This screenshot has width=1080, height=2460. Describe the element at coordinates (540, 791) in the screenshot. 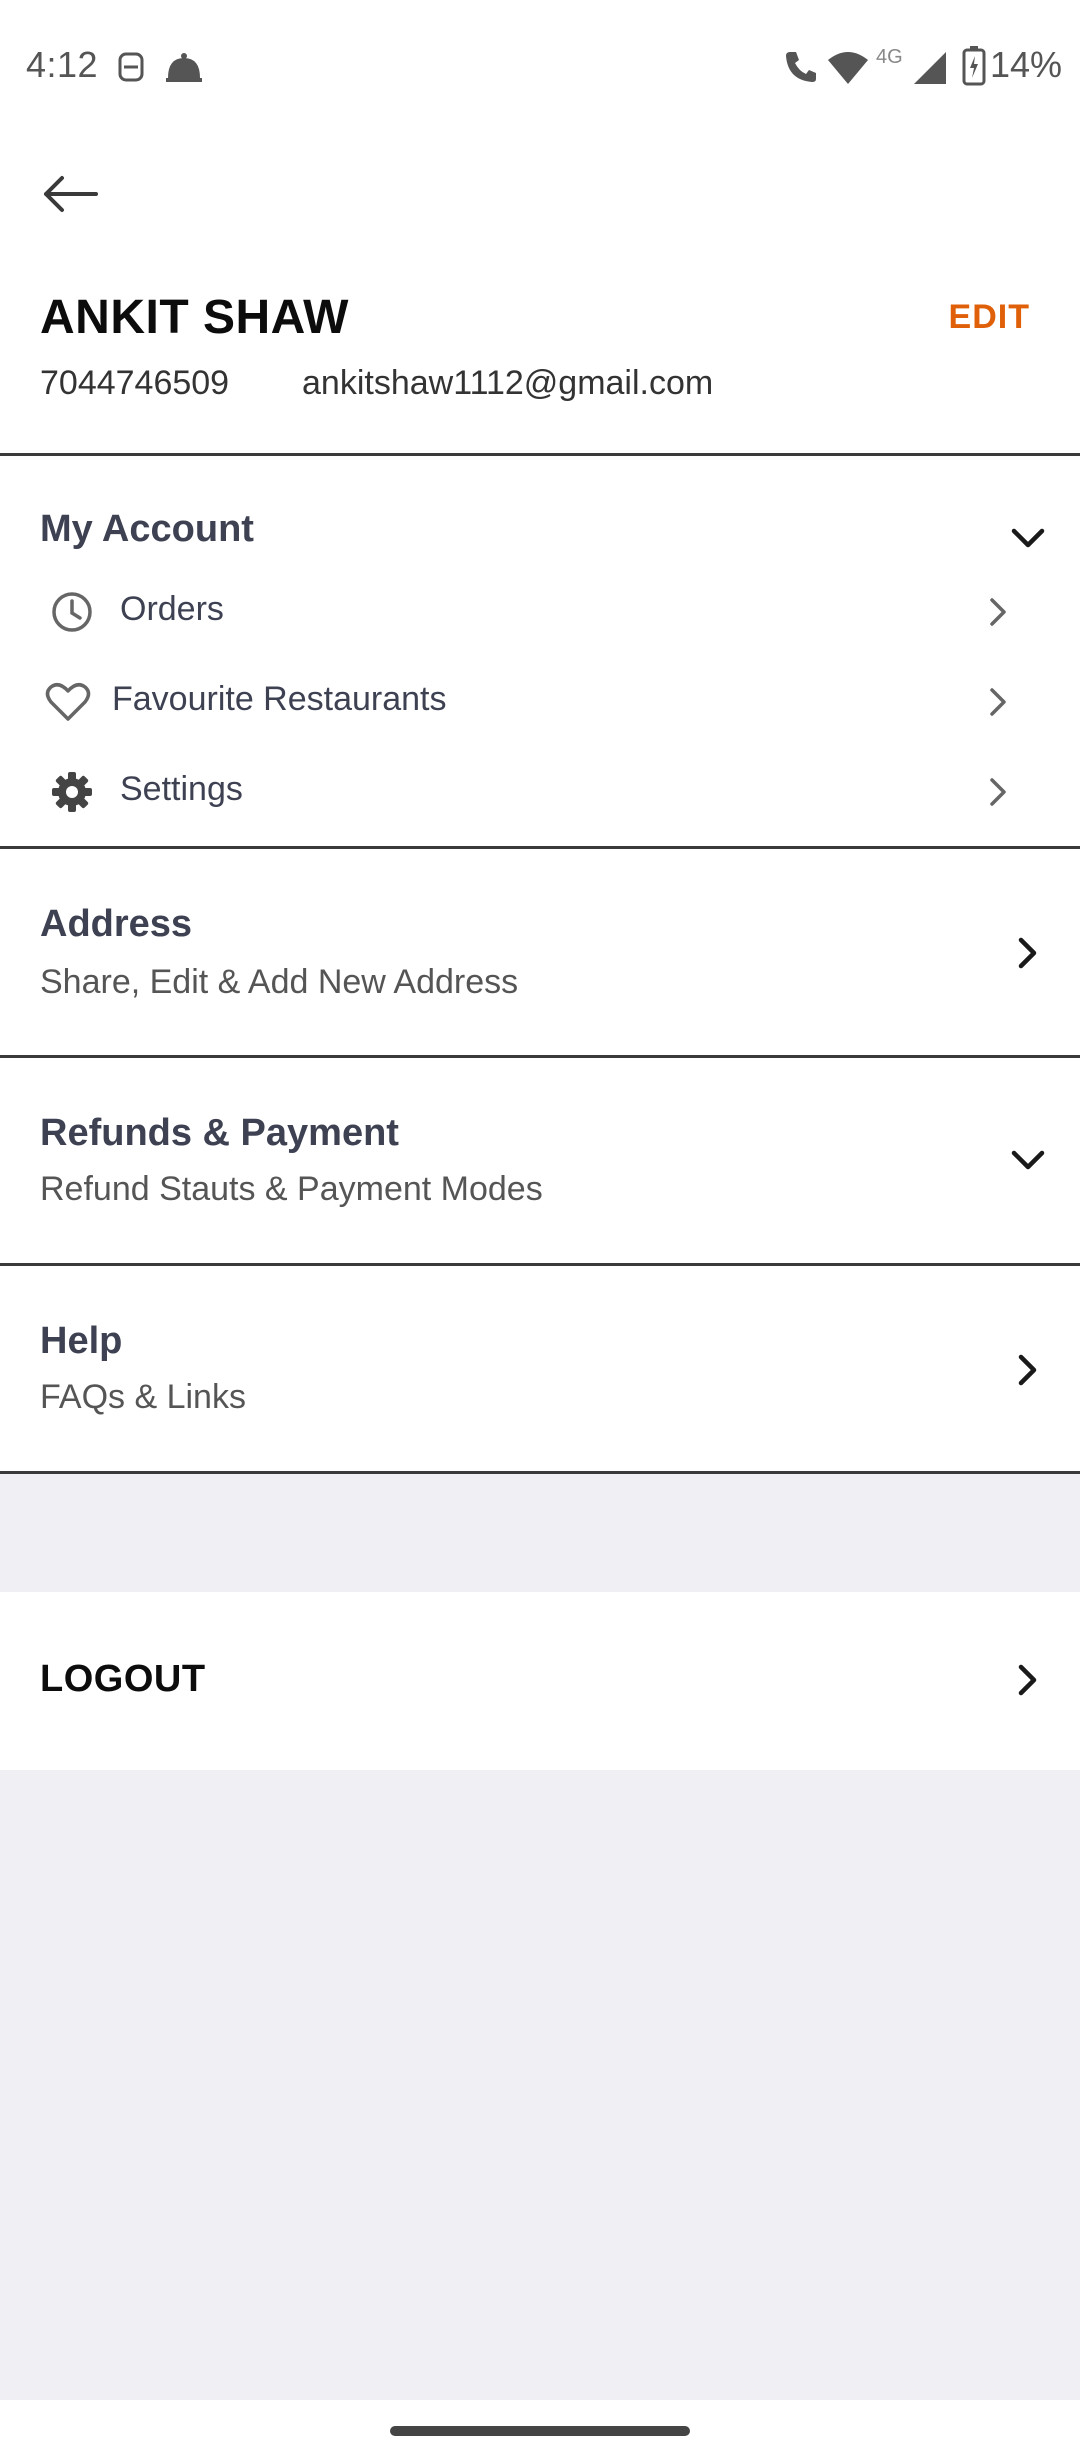

I see `menu-item-settings: Settings` at that location.